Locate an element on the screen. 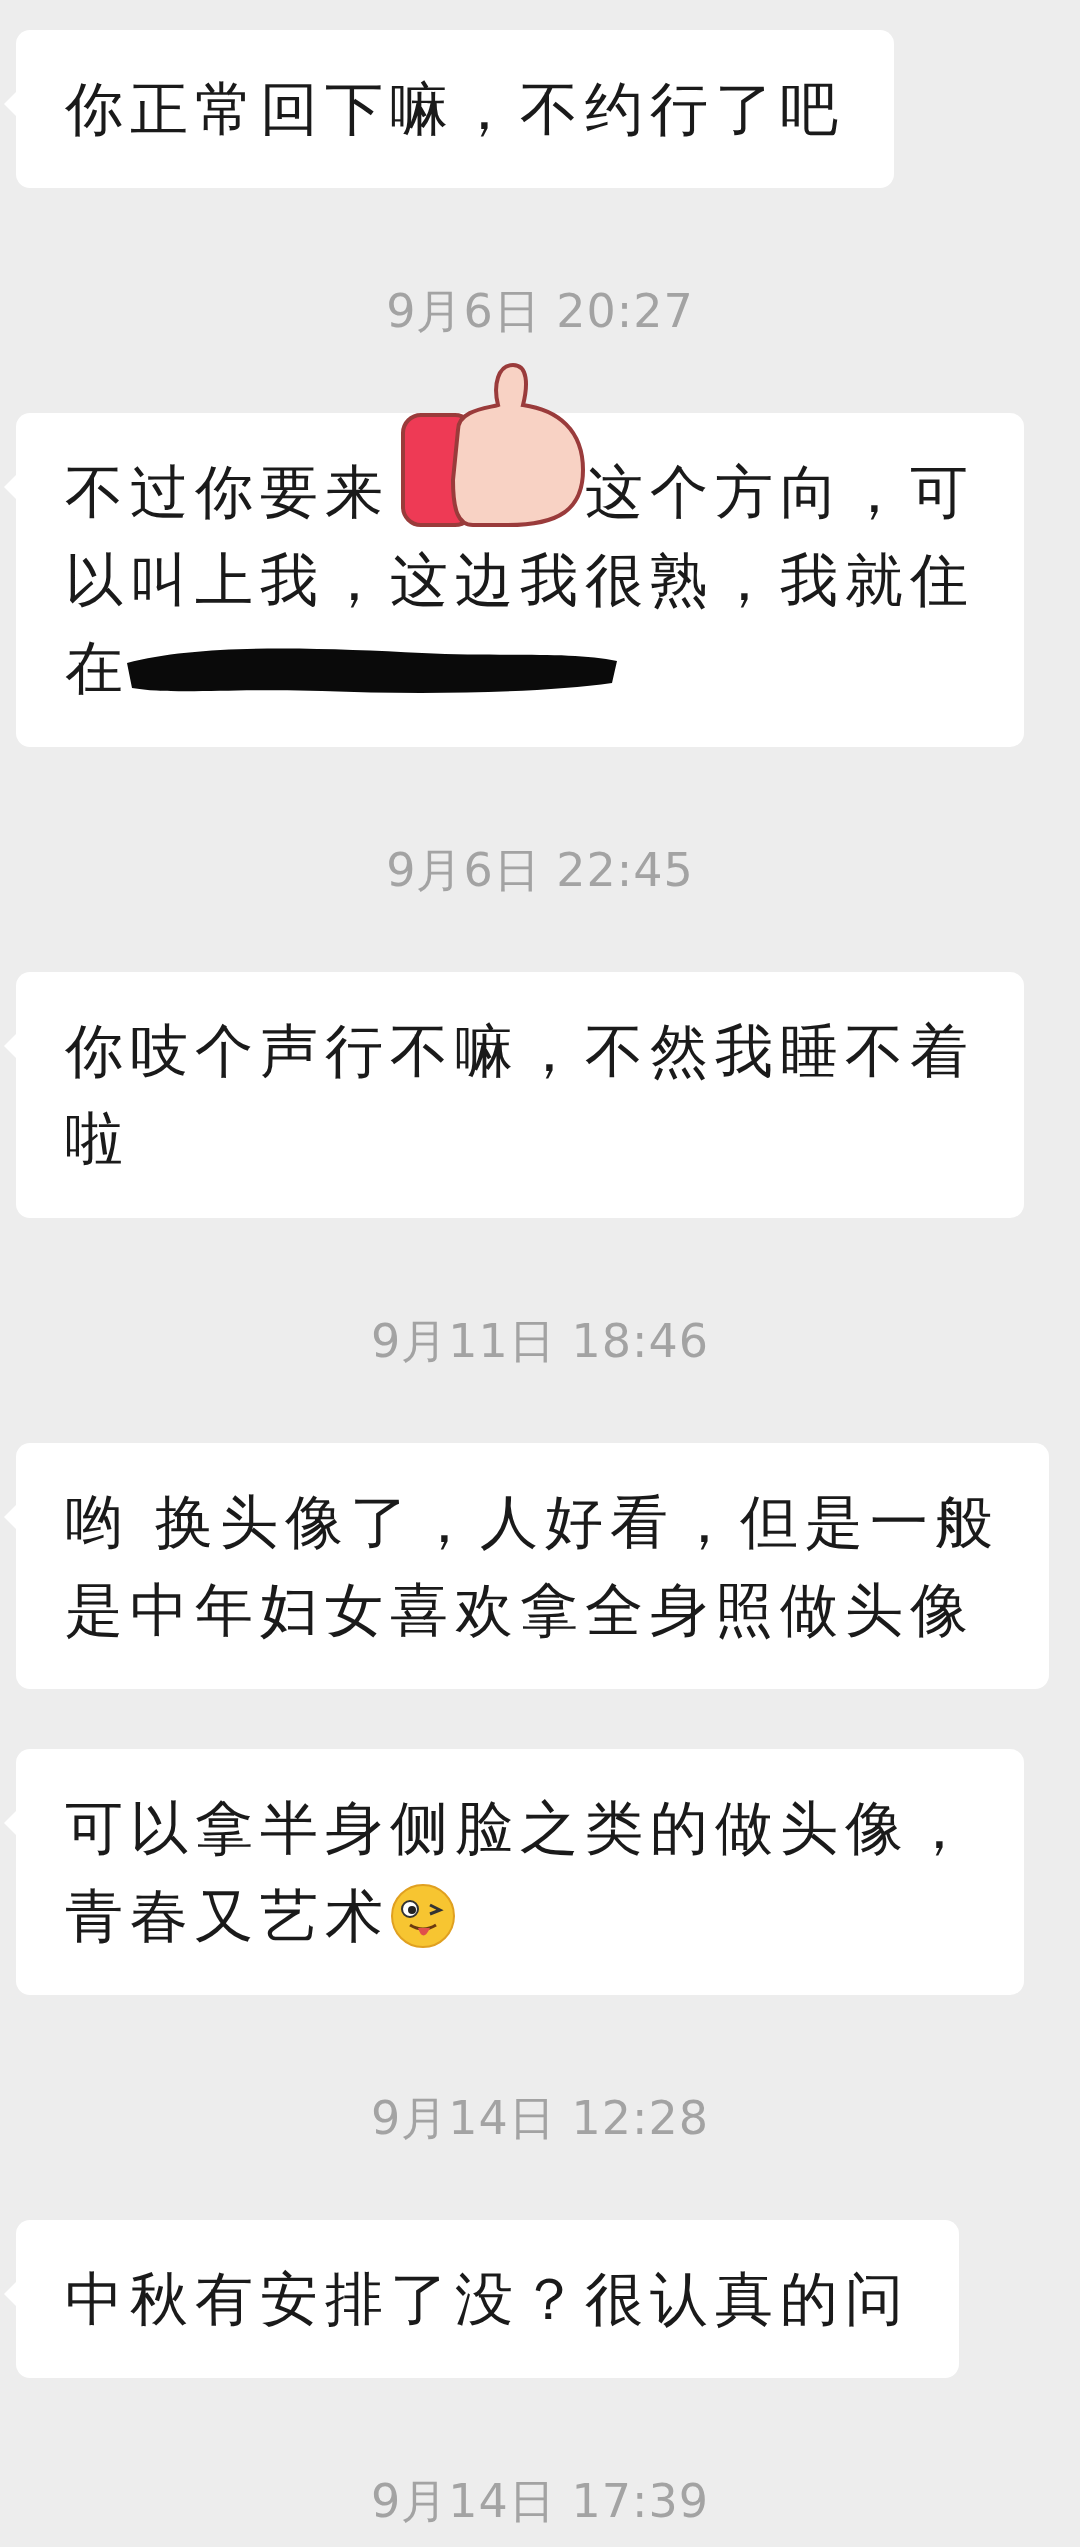 The image size is (1080, 2547). timestamp: 9月6日 22:45 is located at coordinates (540, 870).